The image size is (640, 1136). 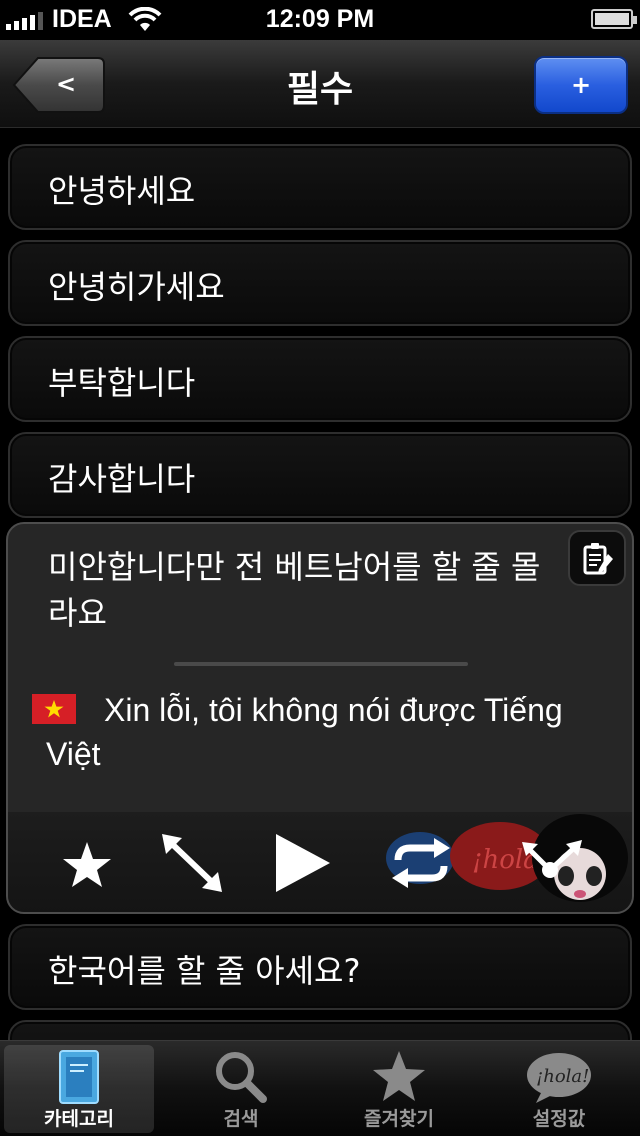 What do you see at coordinates (562, 1076) in the screenshot?
I see `tab-icon-text: ¡hola!` at bounding box center [562, 1076].